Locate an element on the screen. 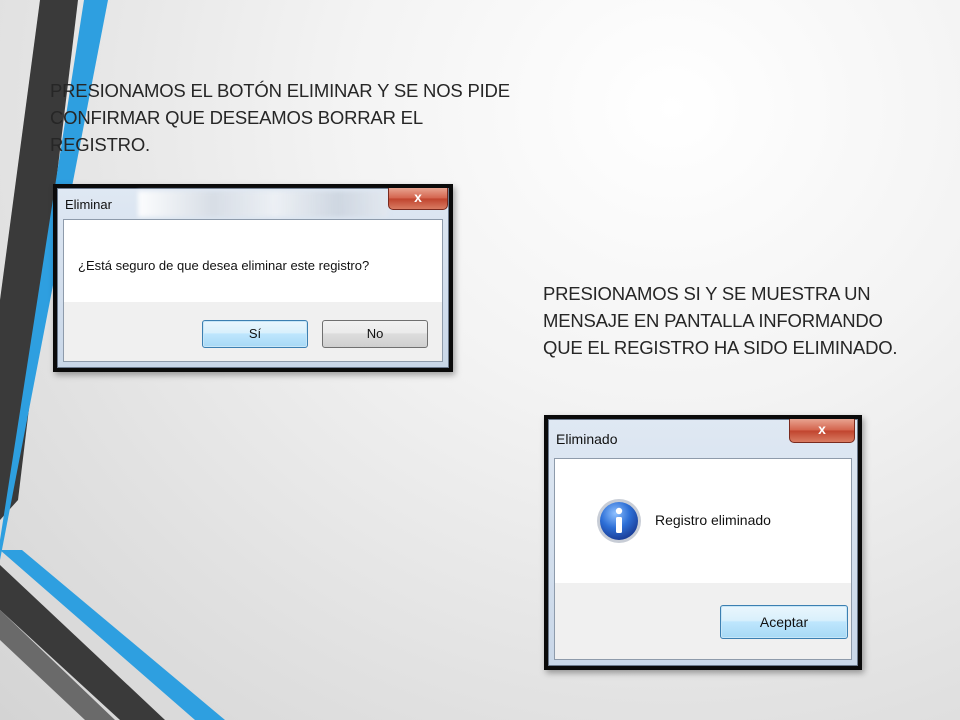 This screenshot has width=960, height=720. info-dialog-title: Eliminado is located at coordinates (587, 439).